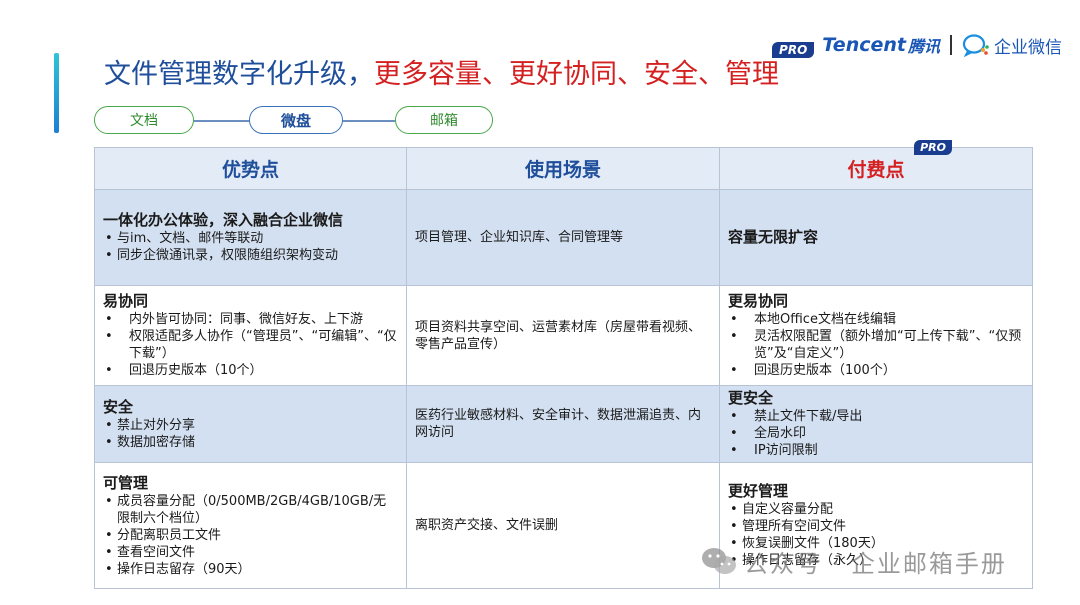  I want to click on header-pro-badge: PRO, so click(933, 147).